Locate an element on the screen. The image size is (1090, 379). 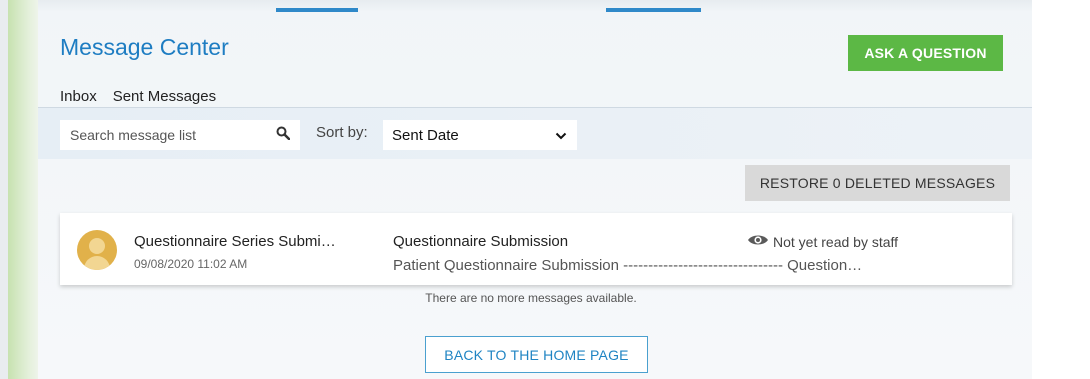
back-to-home-button: BACK TO THE HOME PAGE is located at coordinates (536, 354).